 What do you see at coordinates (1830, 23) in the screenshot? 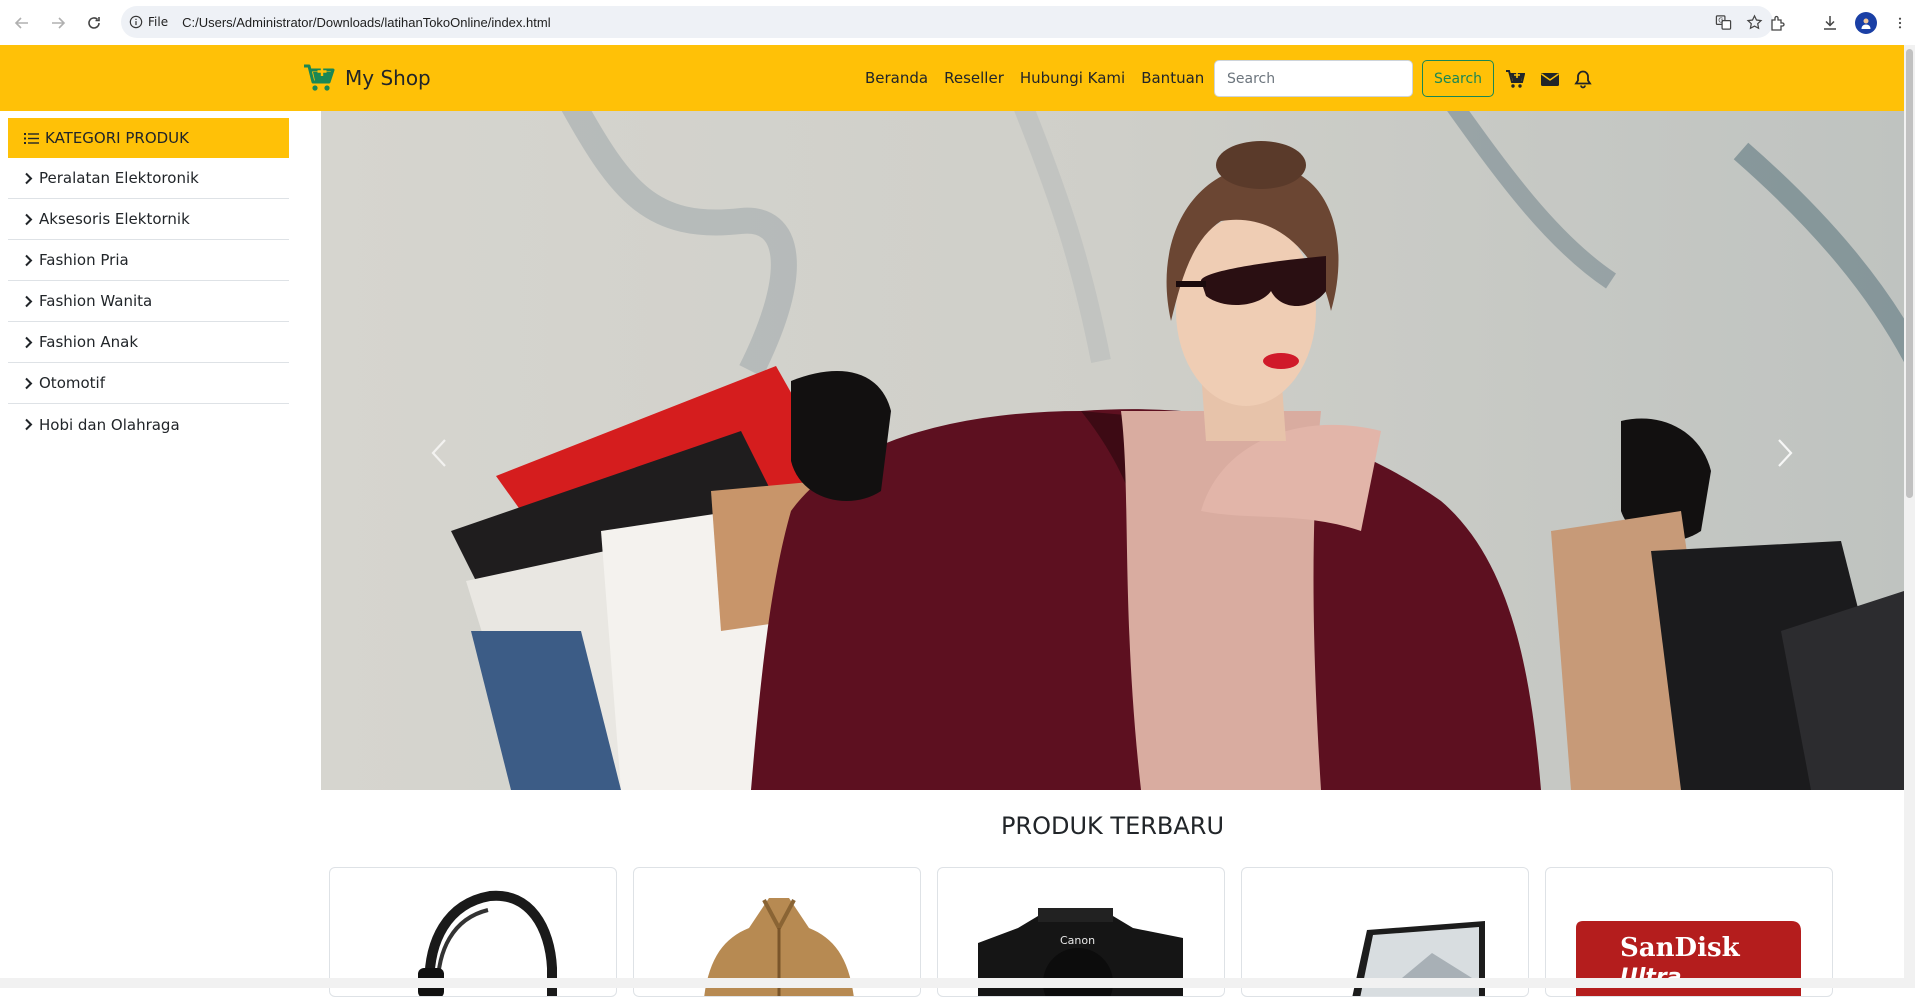
I see `download-icon` at bounding box center [1830, 23].